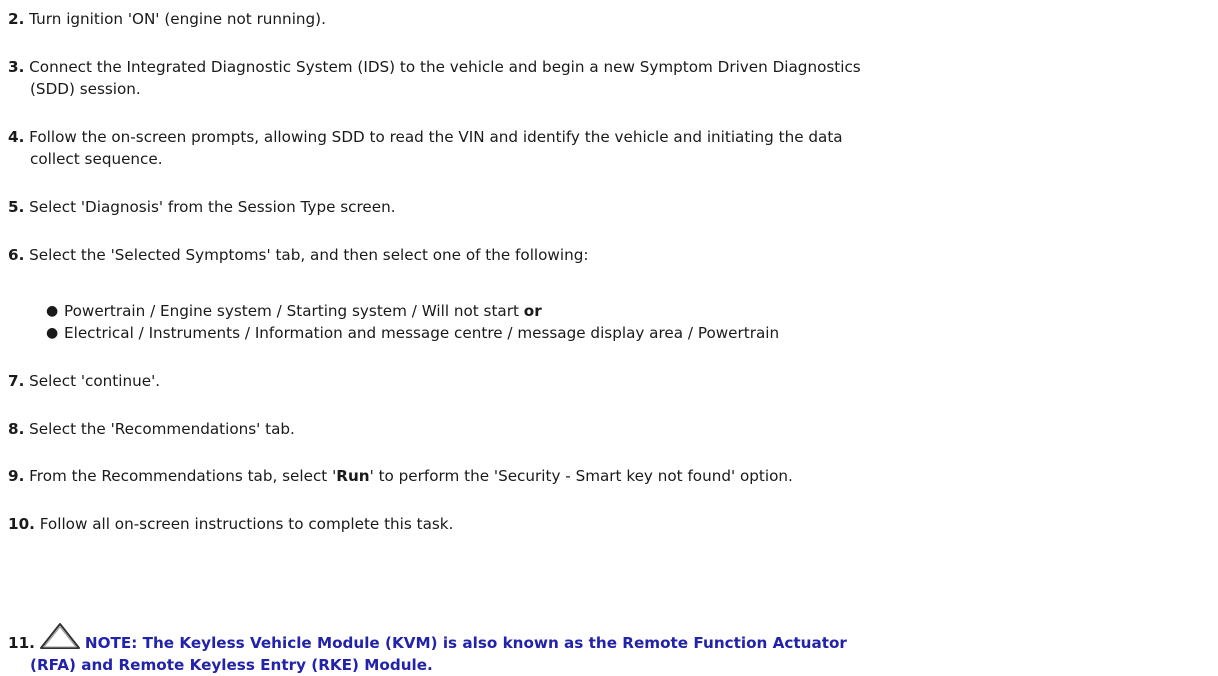  I want to click on step-text-continued: collect sequence., so click(96, 159).